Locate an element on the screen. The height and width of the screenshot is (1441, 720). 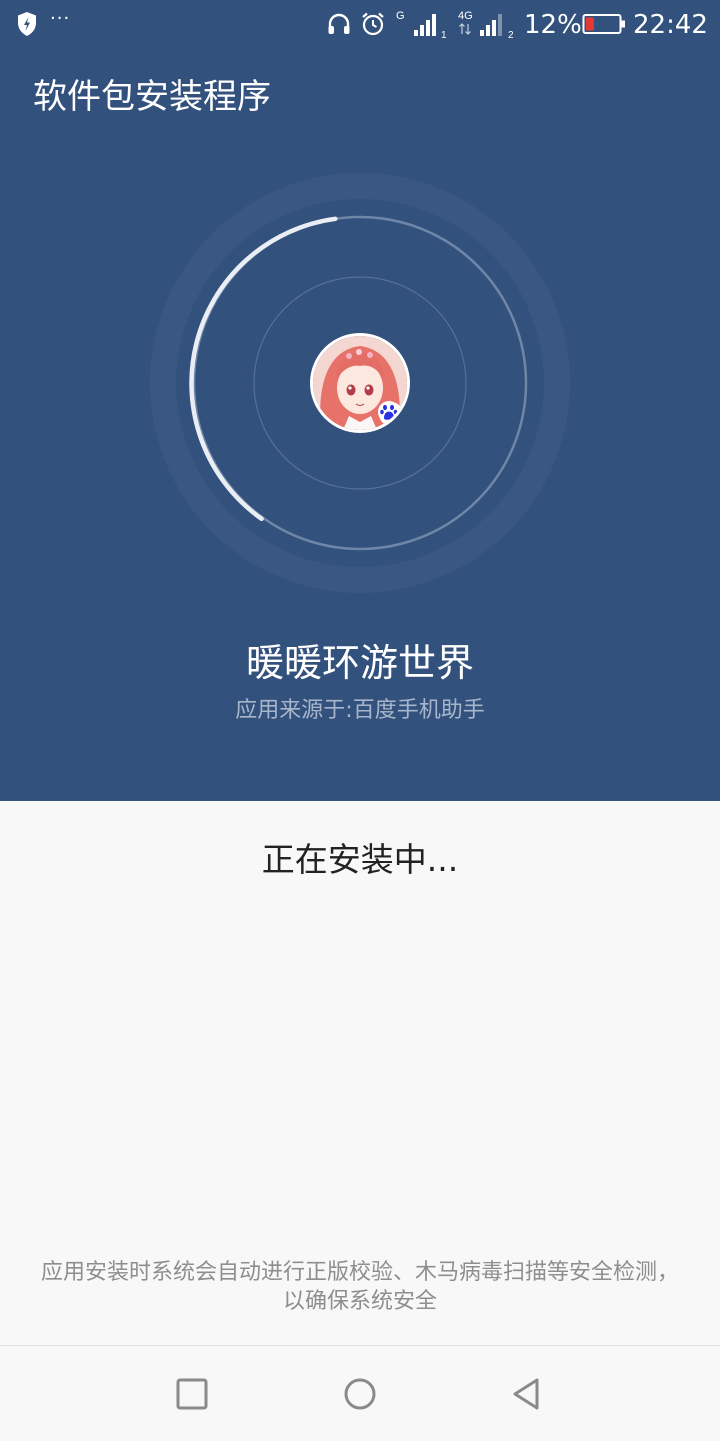
svg-text: 4G is located at coordinates (465, 16).